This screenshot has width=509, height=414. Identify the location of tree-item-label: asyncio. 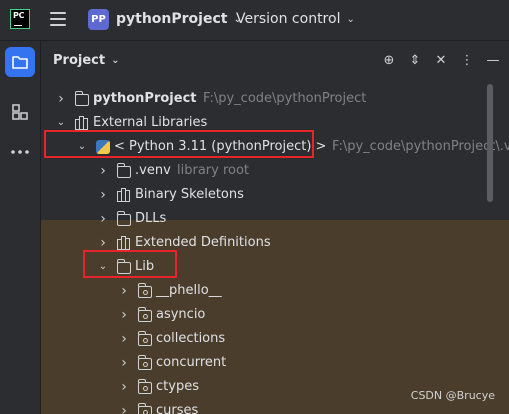
(181, 314).